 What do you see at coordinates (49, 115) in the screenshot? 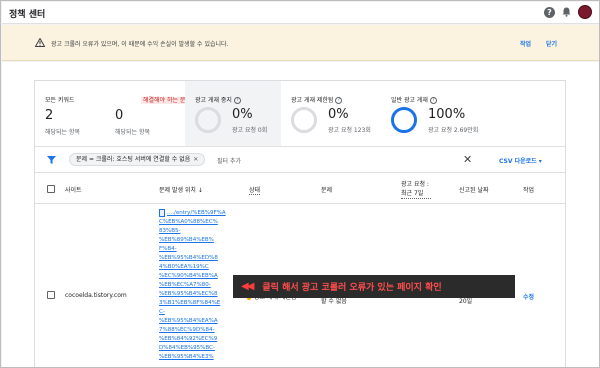
I see `stat-value: 2` at bounding box center [49, 115].